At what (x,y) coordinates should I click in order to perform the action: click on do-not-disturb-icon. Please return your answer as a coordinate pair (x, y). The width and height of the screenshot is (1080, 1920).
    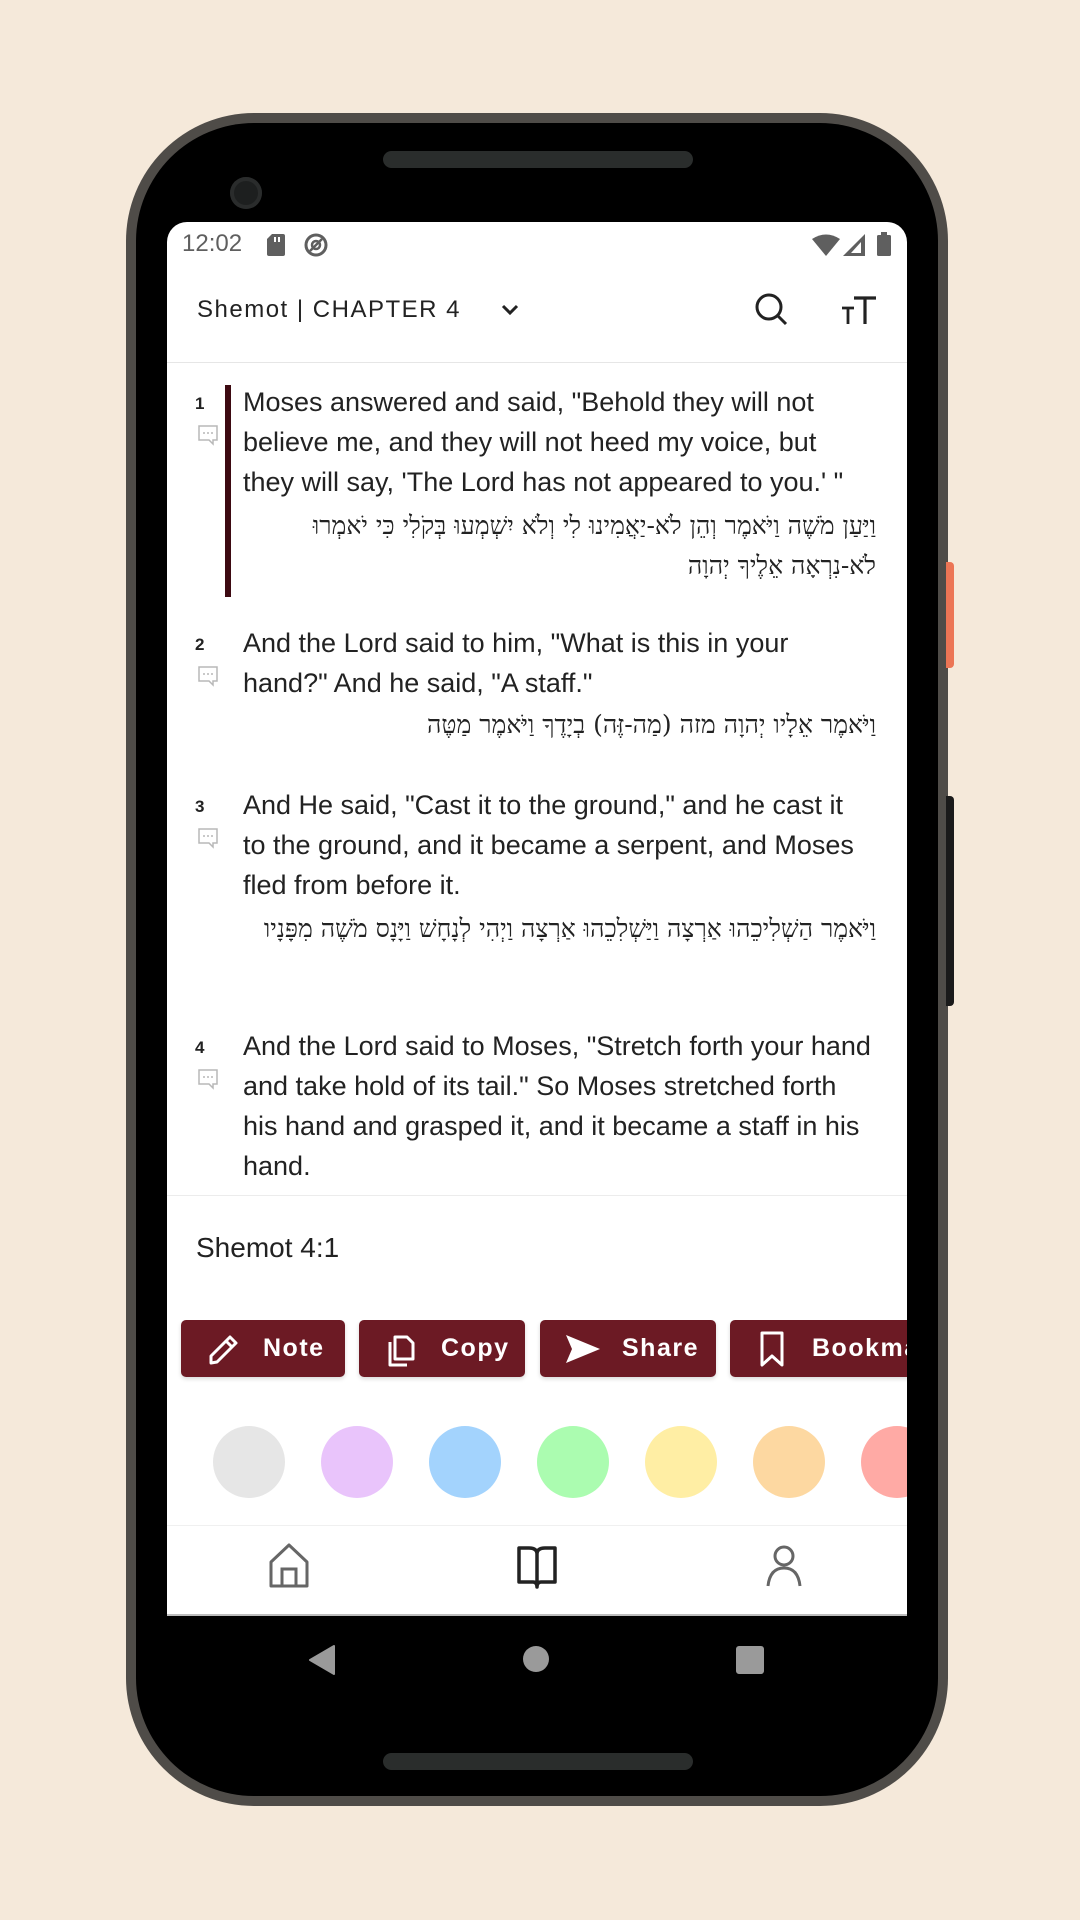
    Looking at the image, I should click on (316, 245).